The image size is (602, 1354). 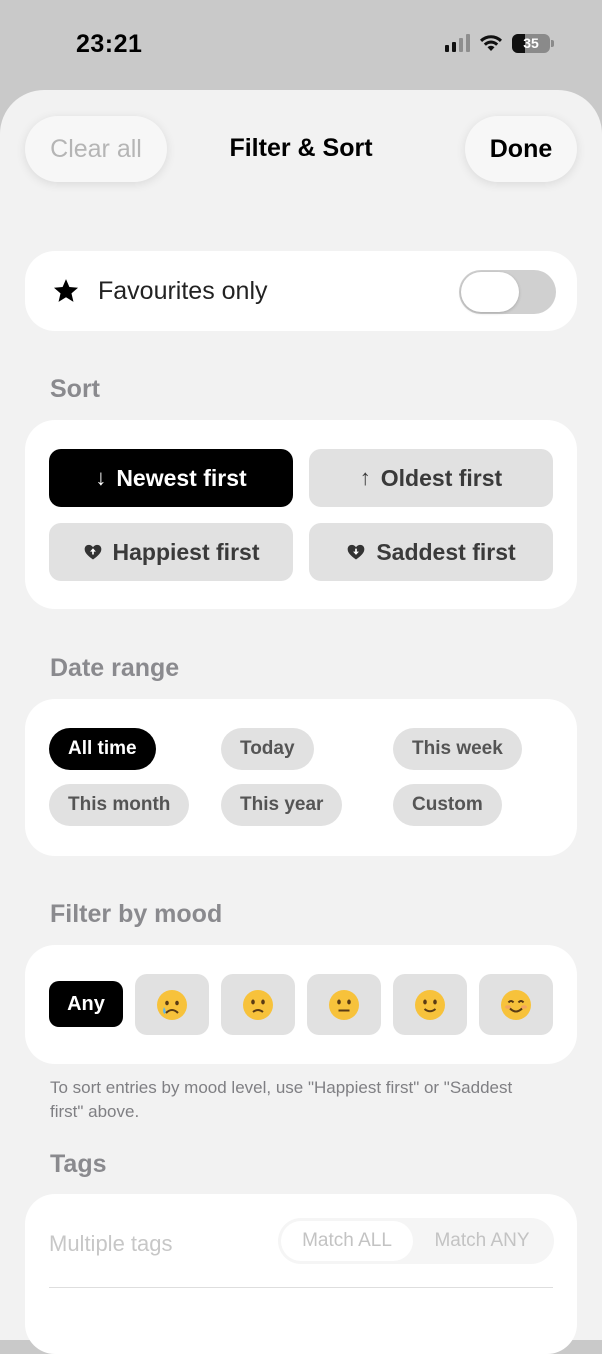 I want to click on mood-crying-button, so click(x=172, y=1004).